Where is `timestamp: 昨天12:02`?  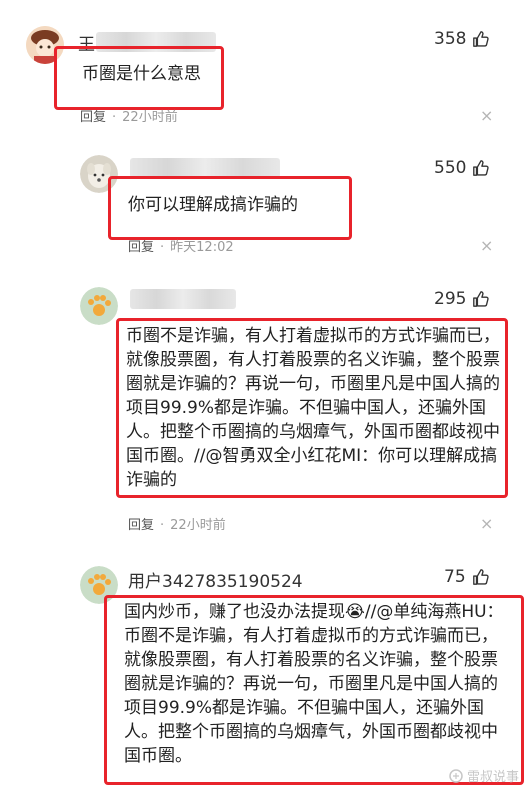
timestamp: 昨天12:02 is located at coordinates (202, 247).